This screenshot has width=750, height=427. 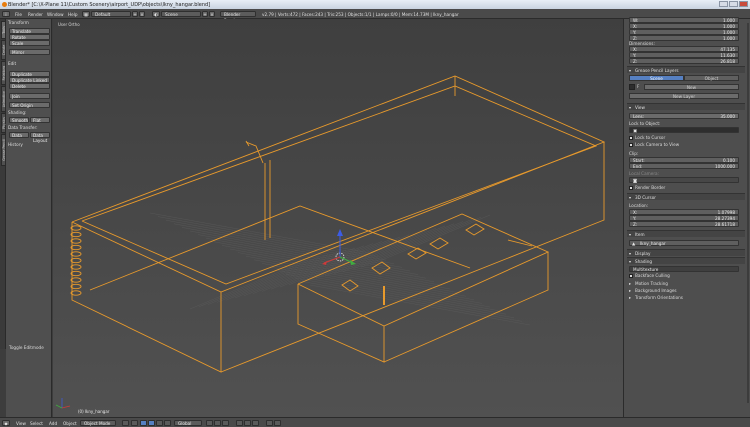 I want to click on translate-button: Translate, so click(x=29, y=31).